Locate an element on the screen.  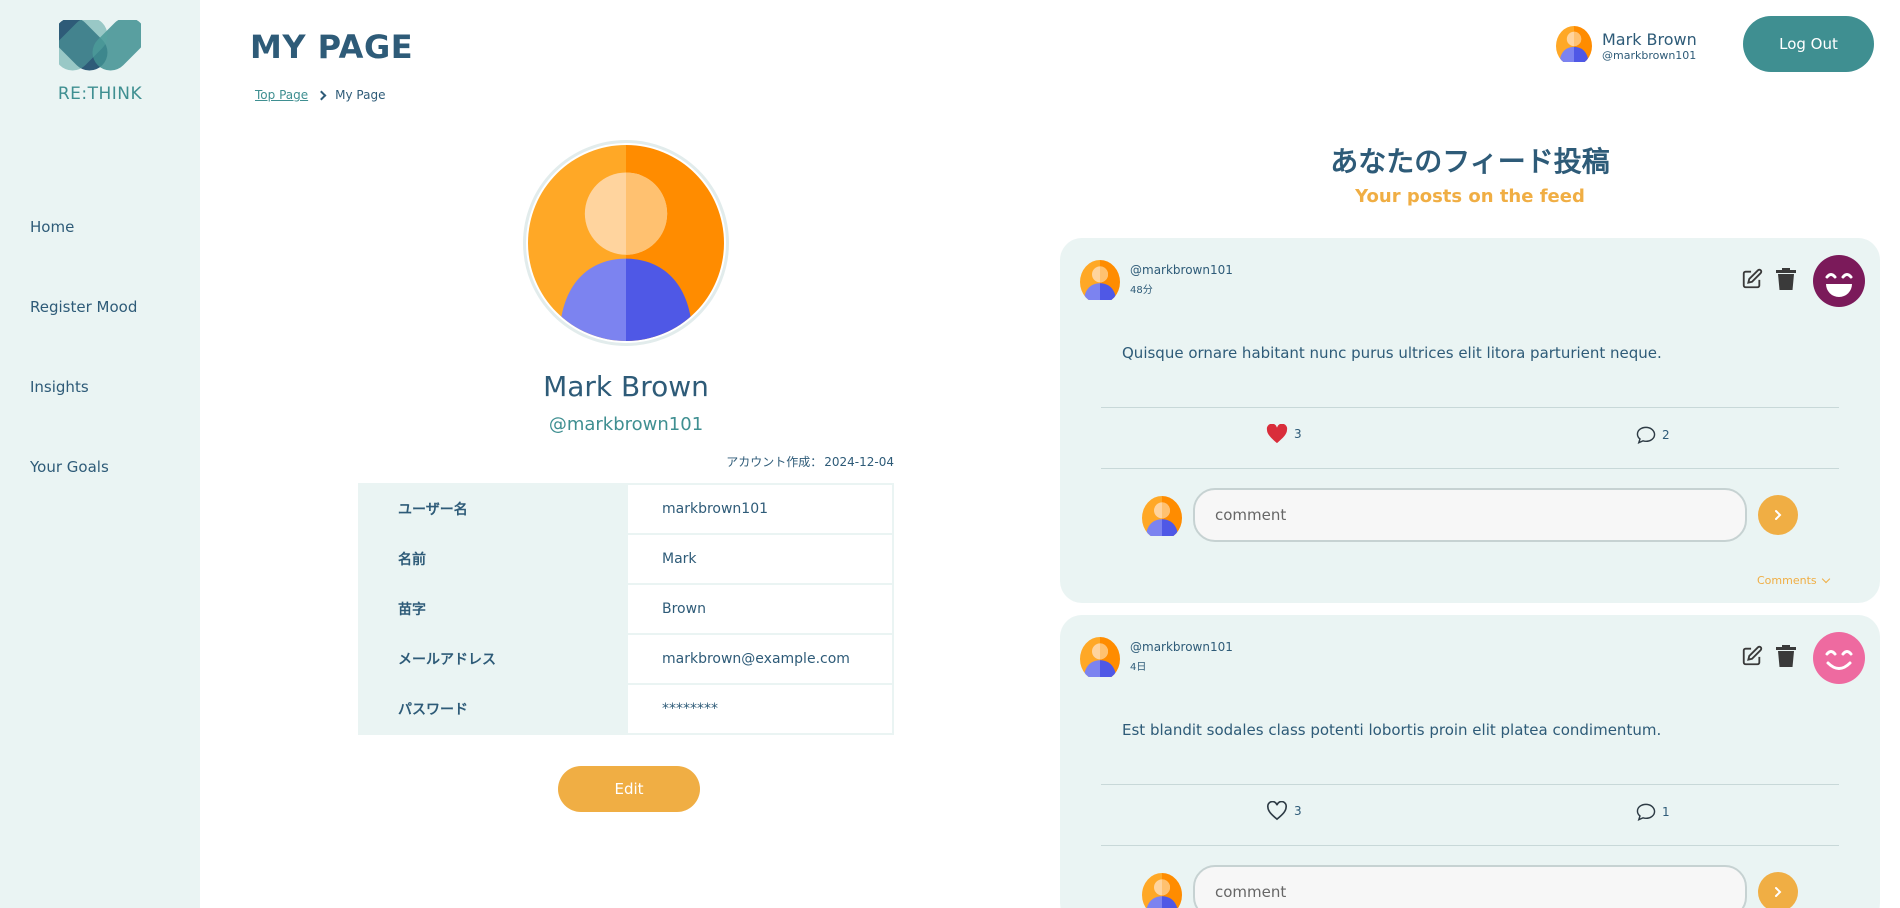
comment-count: 1 is located at coordinates (1666, 812).